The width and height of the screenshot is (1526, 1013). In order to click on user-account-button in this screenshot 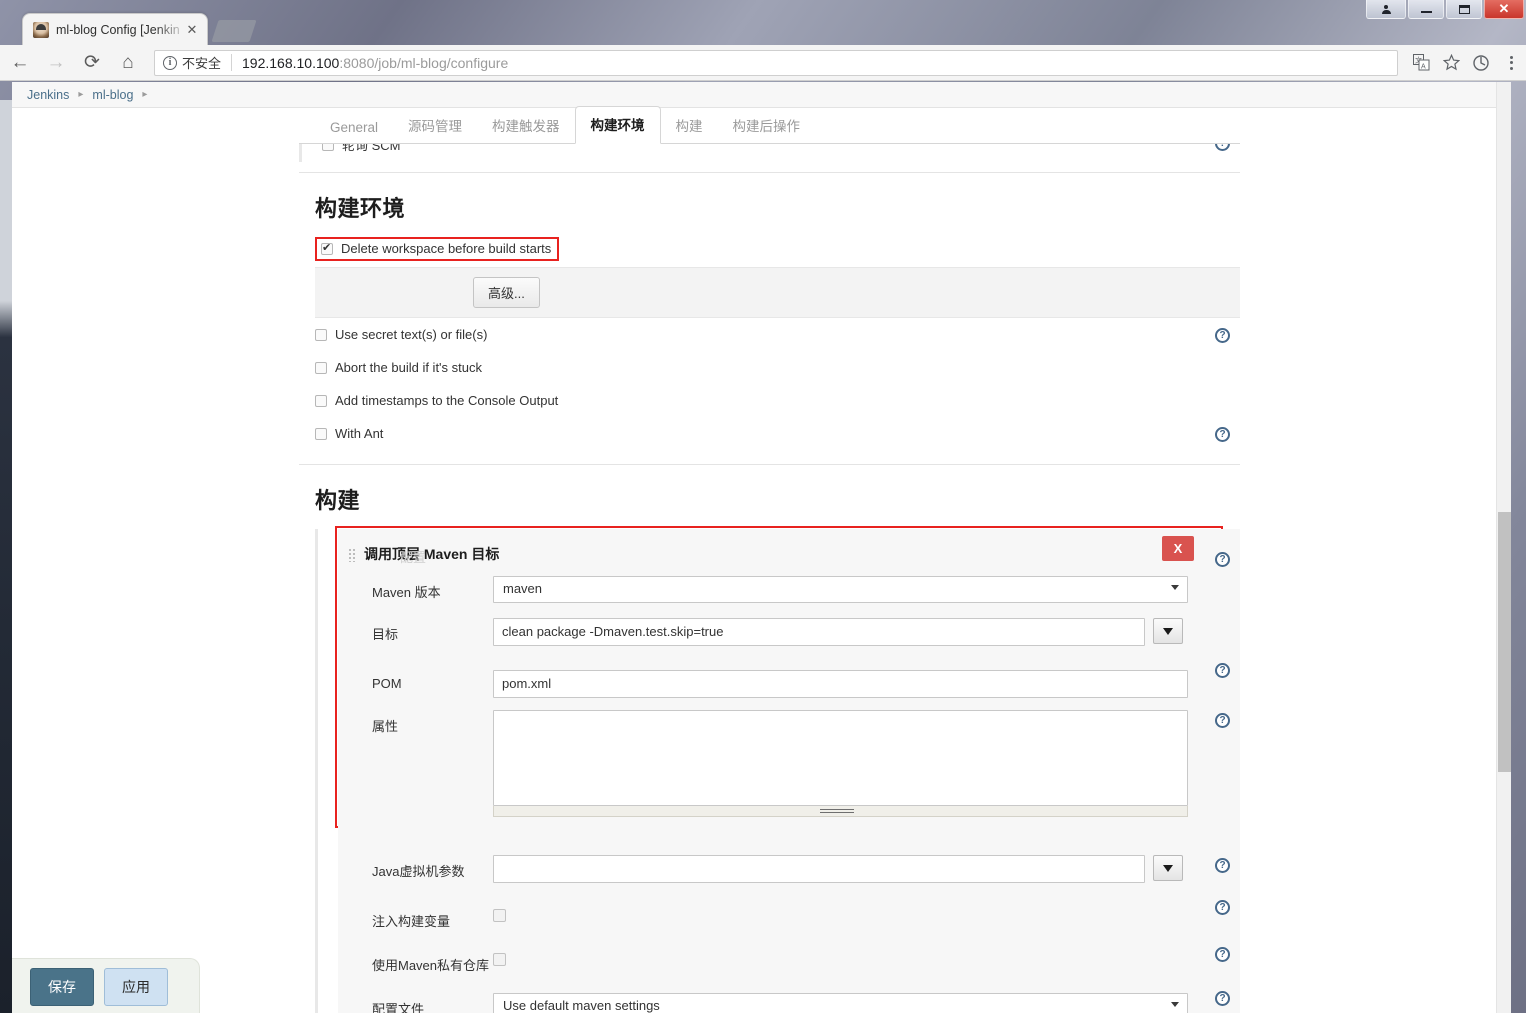, I will do `click(1386, 9)`.